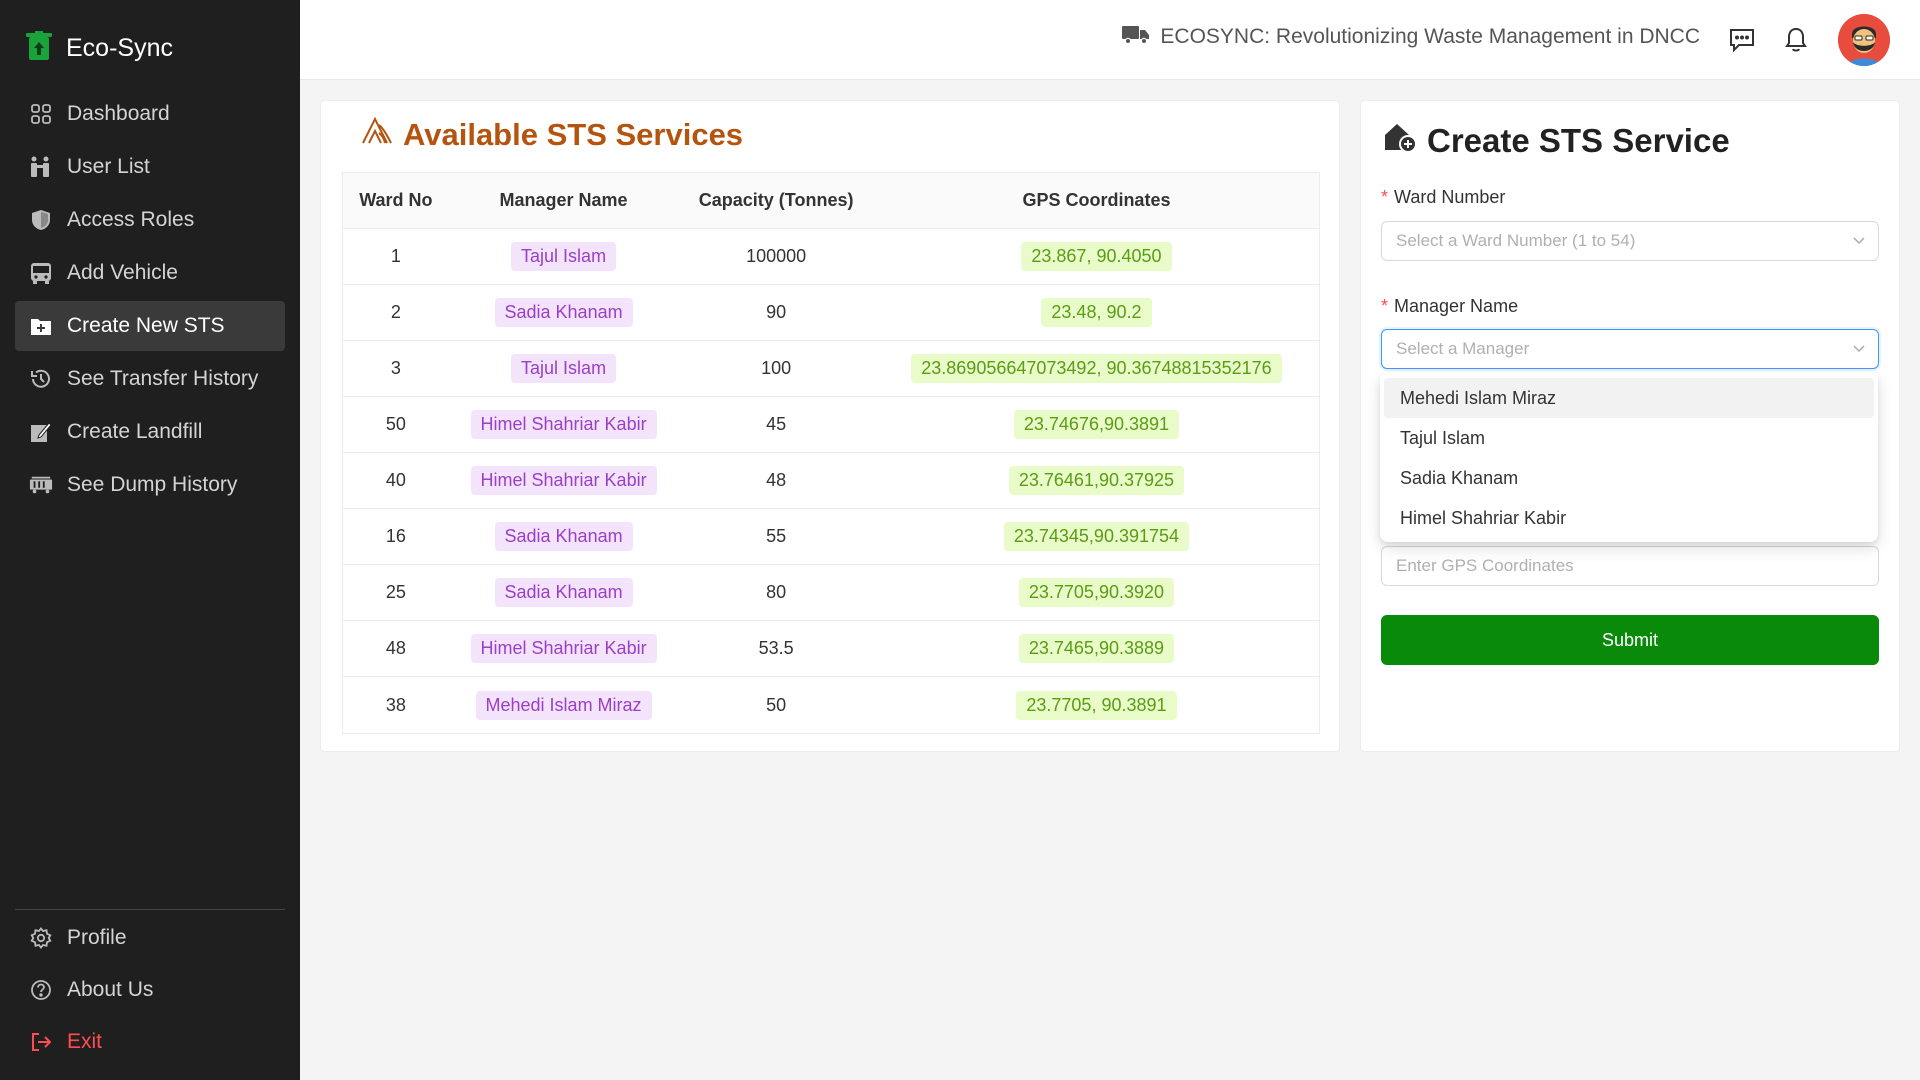  What do you see at coordinates (1096, 705) in the screenshot?
I see `gps-tag: 23.7705, 90.3891` at bounding box center [1096, 705].